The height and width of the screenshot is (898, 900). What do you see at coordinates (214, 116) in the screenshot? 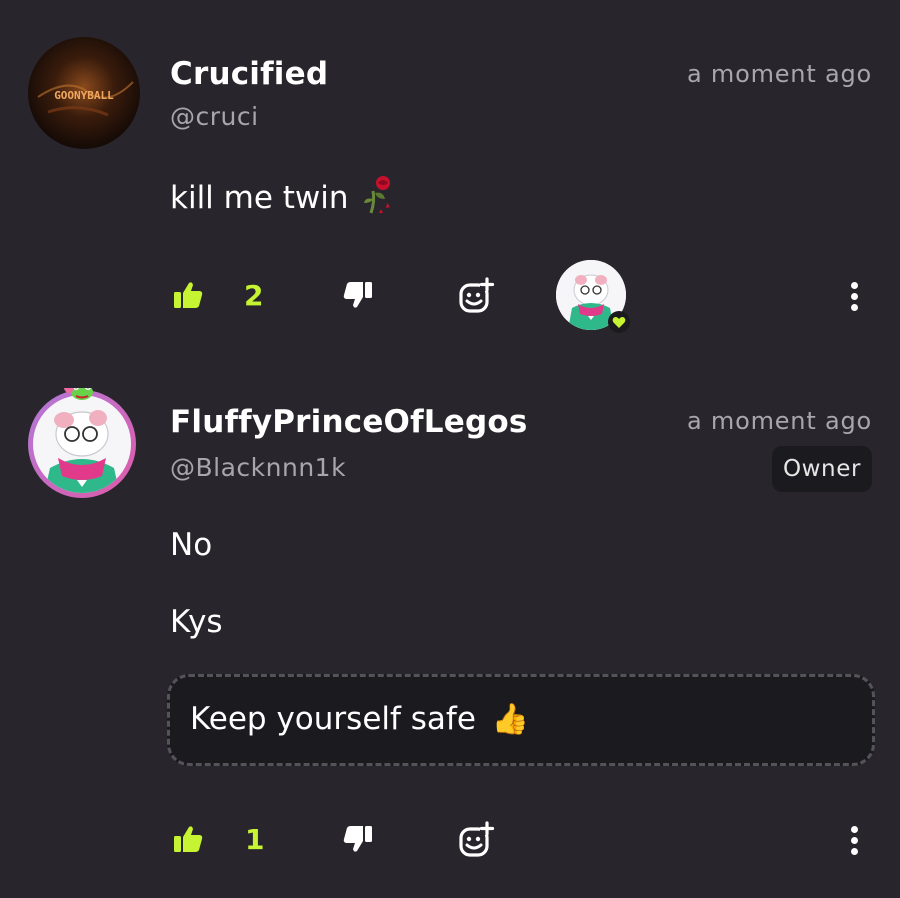
I see `user-handle: @cruci` at bounding box center [214, 116].